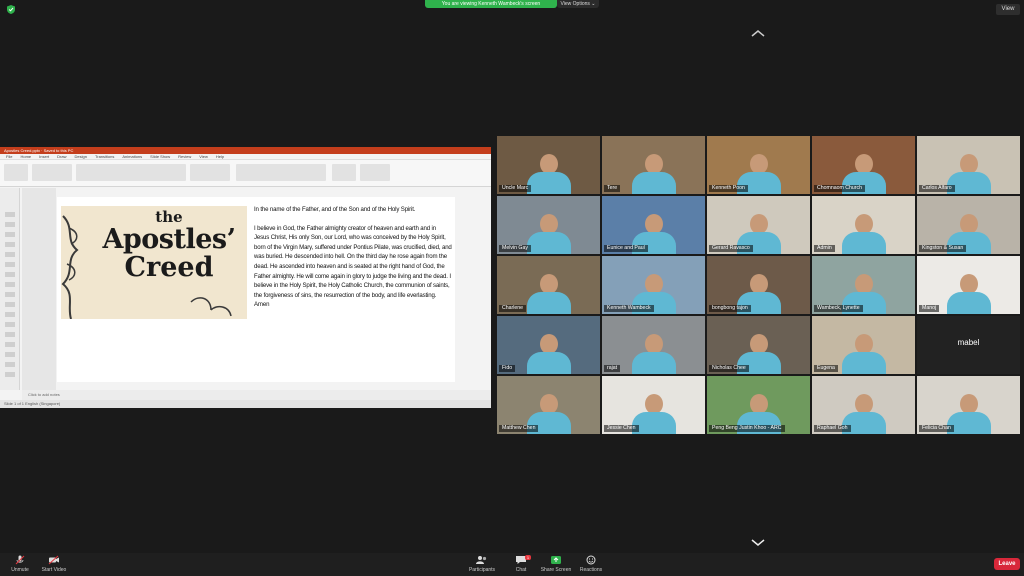 This screenshot has width=1024, height=576. What do you see at coordinates (937, 188) in the screenshot?
I see `participant-name-label: Carlos Alfaro` at bounding box center [937, 188].